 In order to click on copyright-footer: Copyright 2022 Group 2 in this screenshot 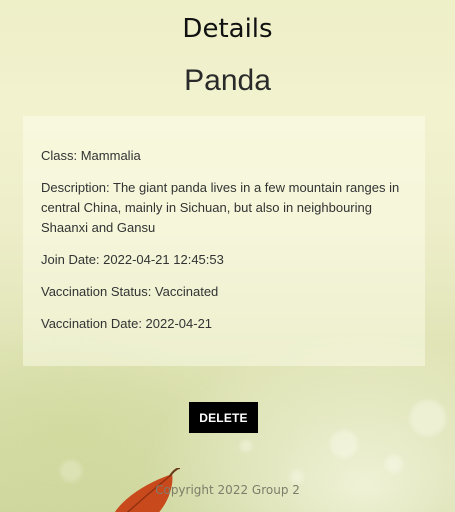, I will do `click(227, 490)`.